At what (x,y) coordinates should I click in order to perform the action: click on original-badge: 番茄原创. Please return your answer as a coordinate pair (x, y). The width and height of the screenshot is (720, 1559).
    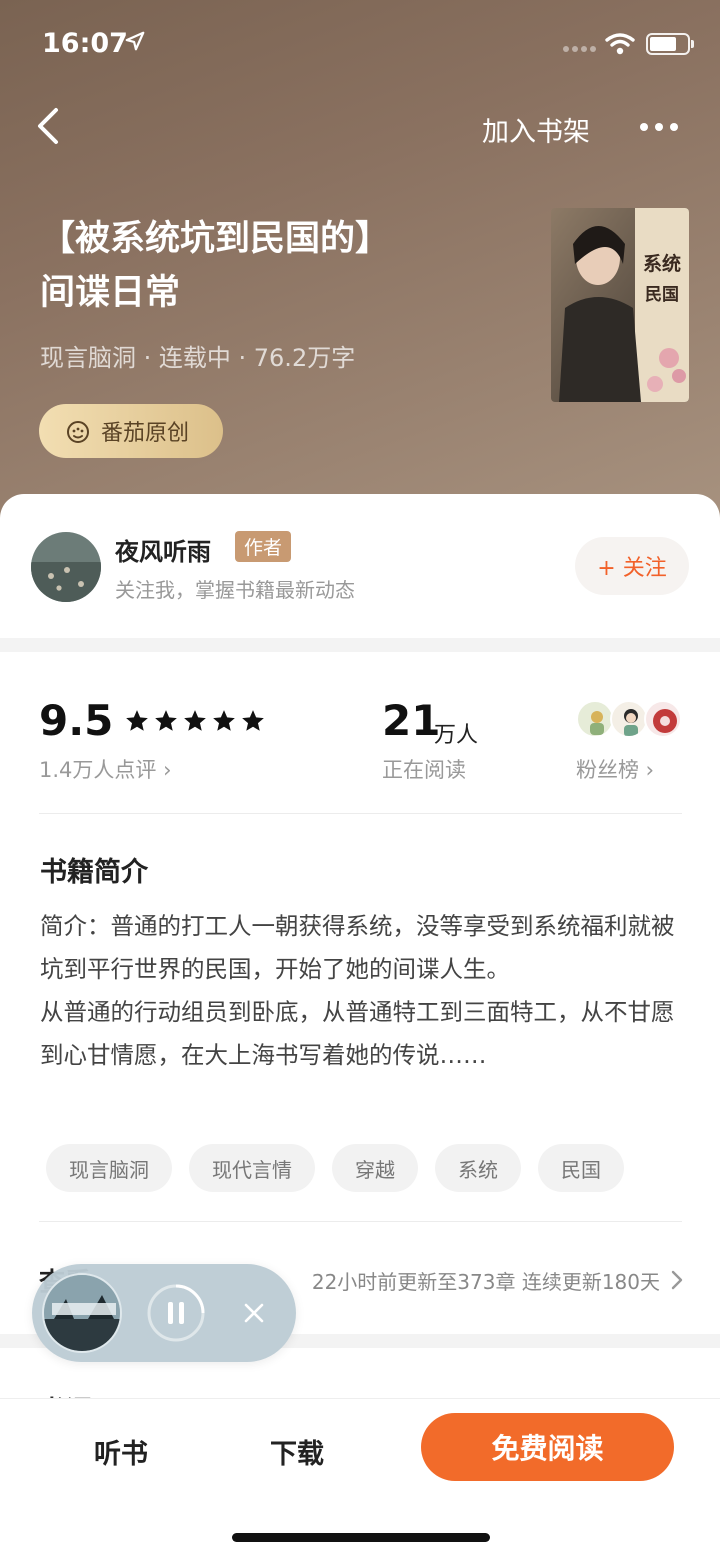
    Looking at the image, I should click on (131, 431).